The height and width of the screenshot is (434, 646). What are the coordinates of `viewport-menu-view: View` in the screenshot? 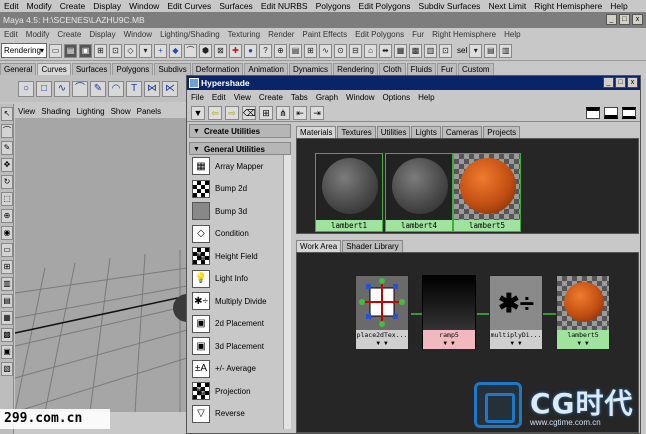 It's located at (26, 111).